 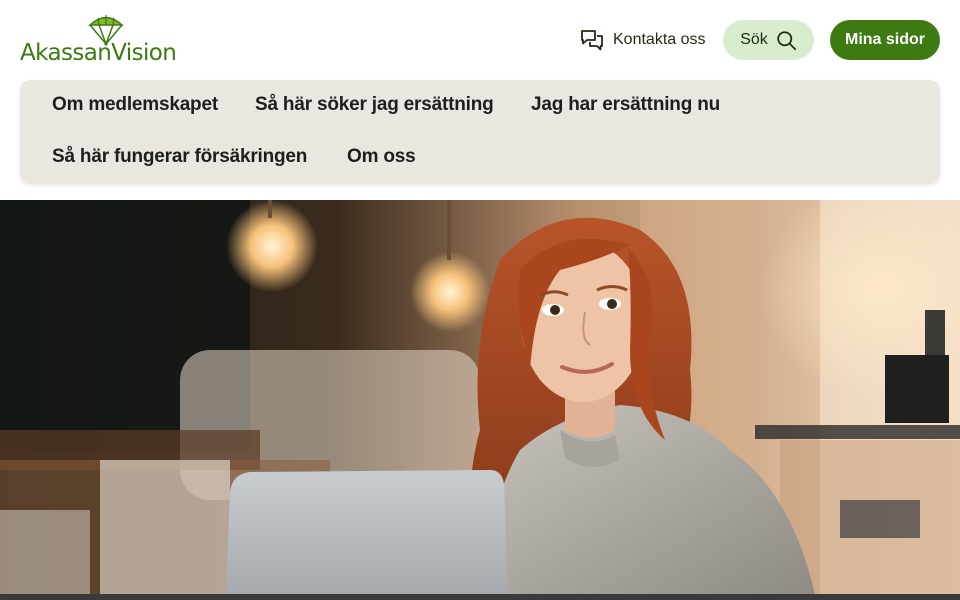 What do you see at coordinates (625, 105) in the screenshot?
I see `nav-item-jag-har-ersattning-nu: Jag har ersättning nu` at bounding box center [625, 105].